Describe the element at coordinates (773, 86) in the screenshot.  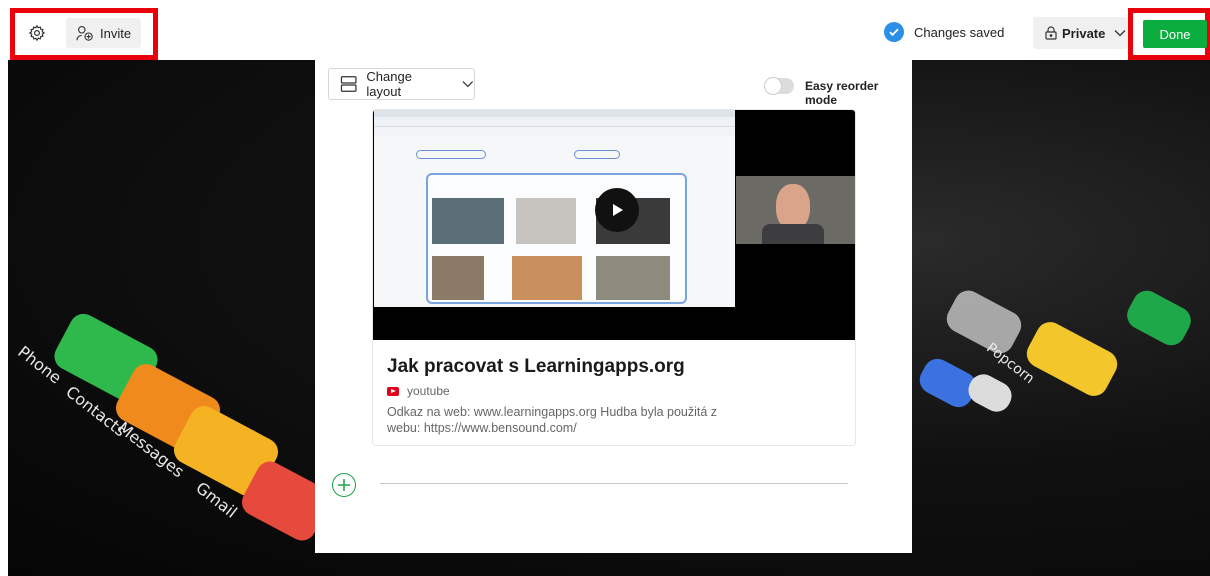
I see `toggle-knob` at that location.